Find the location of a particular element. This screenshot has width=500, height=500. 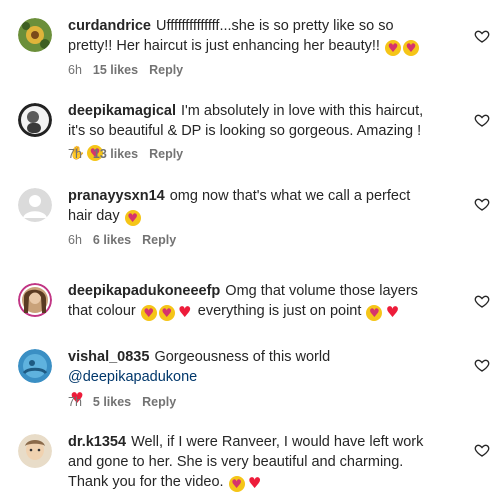

comment-likes: 5 likes is located at coordinates (112, 402).